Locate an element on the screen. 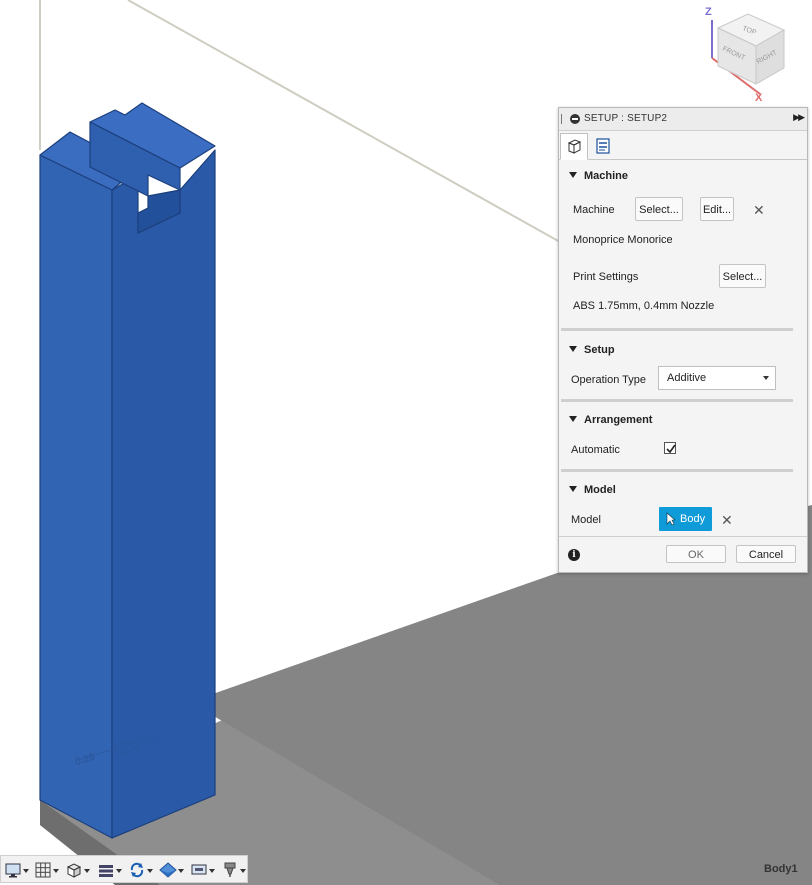  checkmark-icon is located at coordinates (671, 449).